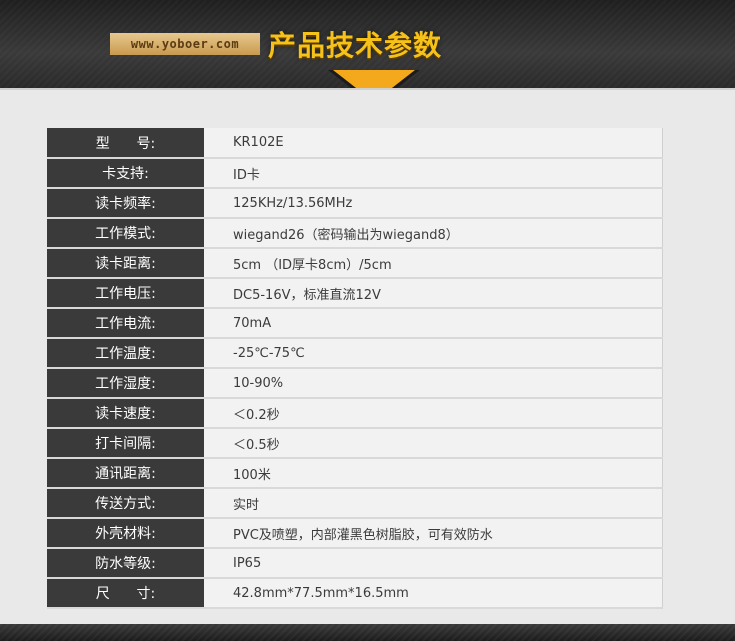  Describe the element at coordinates (374, 79) in the screenshot. I see `down-arrow-icon` at that location.